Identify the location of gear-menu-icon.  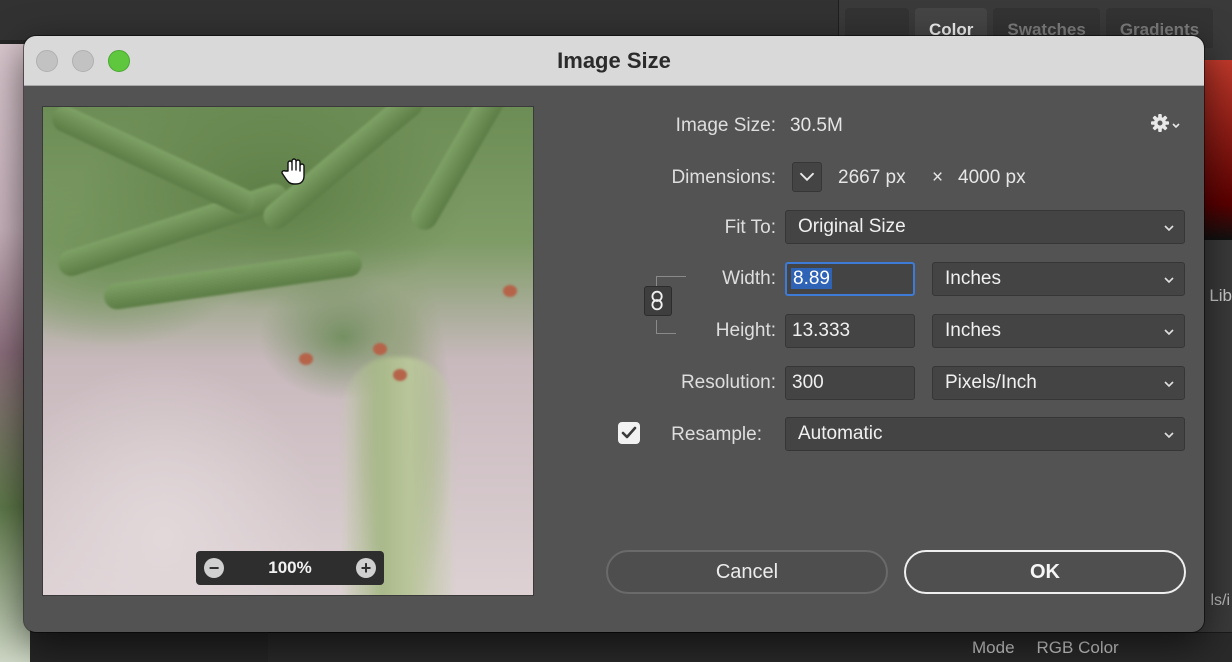
(1166, 123).